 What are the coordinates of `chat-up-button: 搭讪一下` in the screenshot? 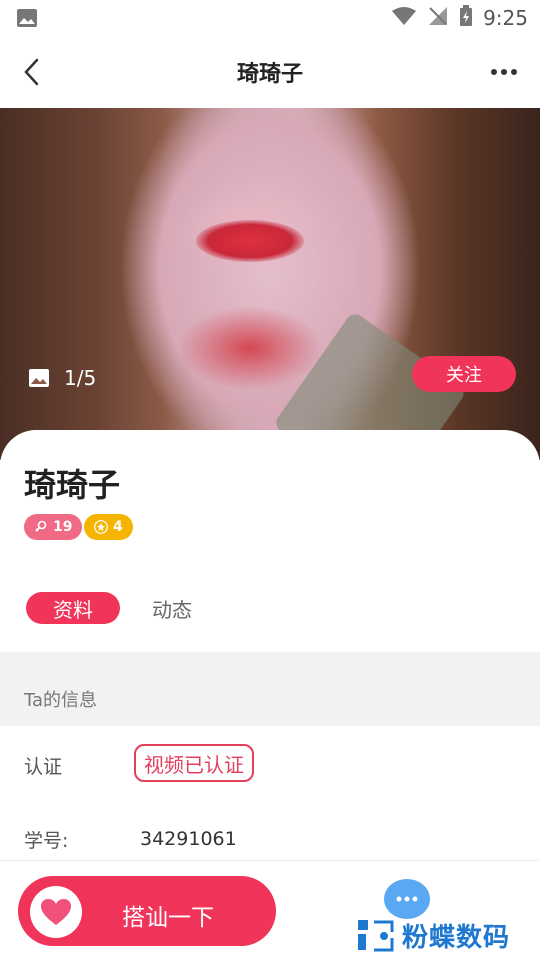 It's located at (147, 911).